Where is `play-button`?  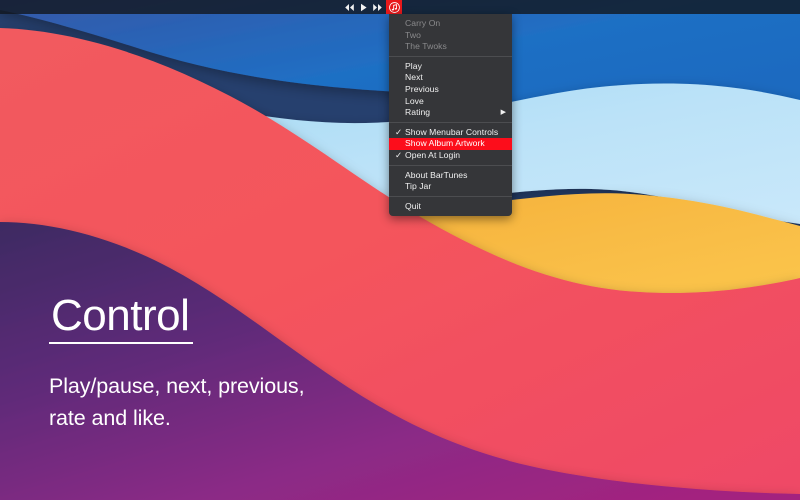
play-button is located at coordinates (363, 7).